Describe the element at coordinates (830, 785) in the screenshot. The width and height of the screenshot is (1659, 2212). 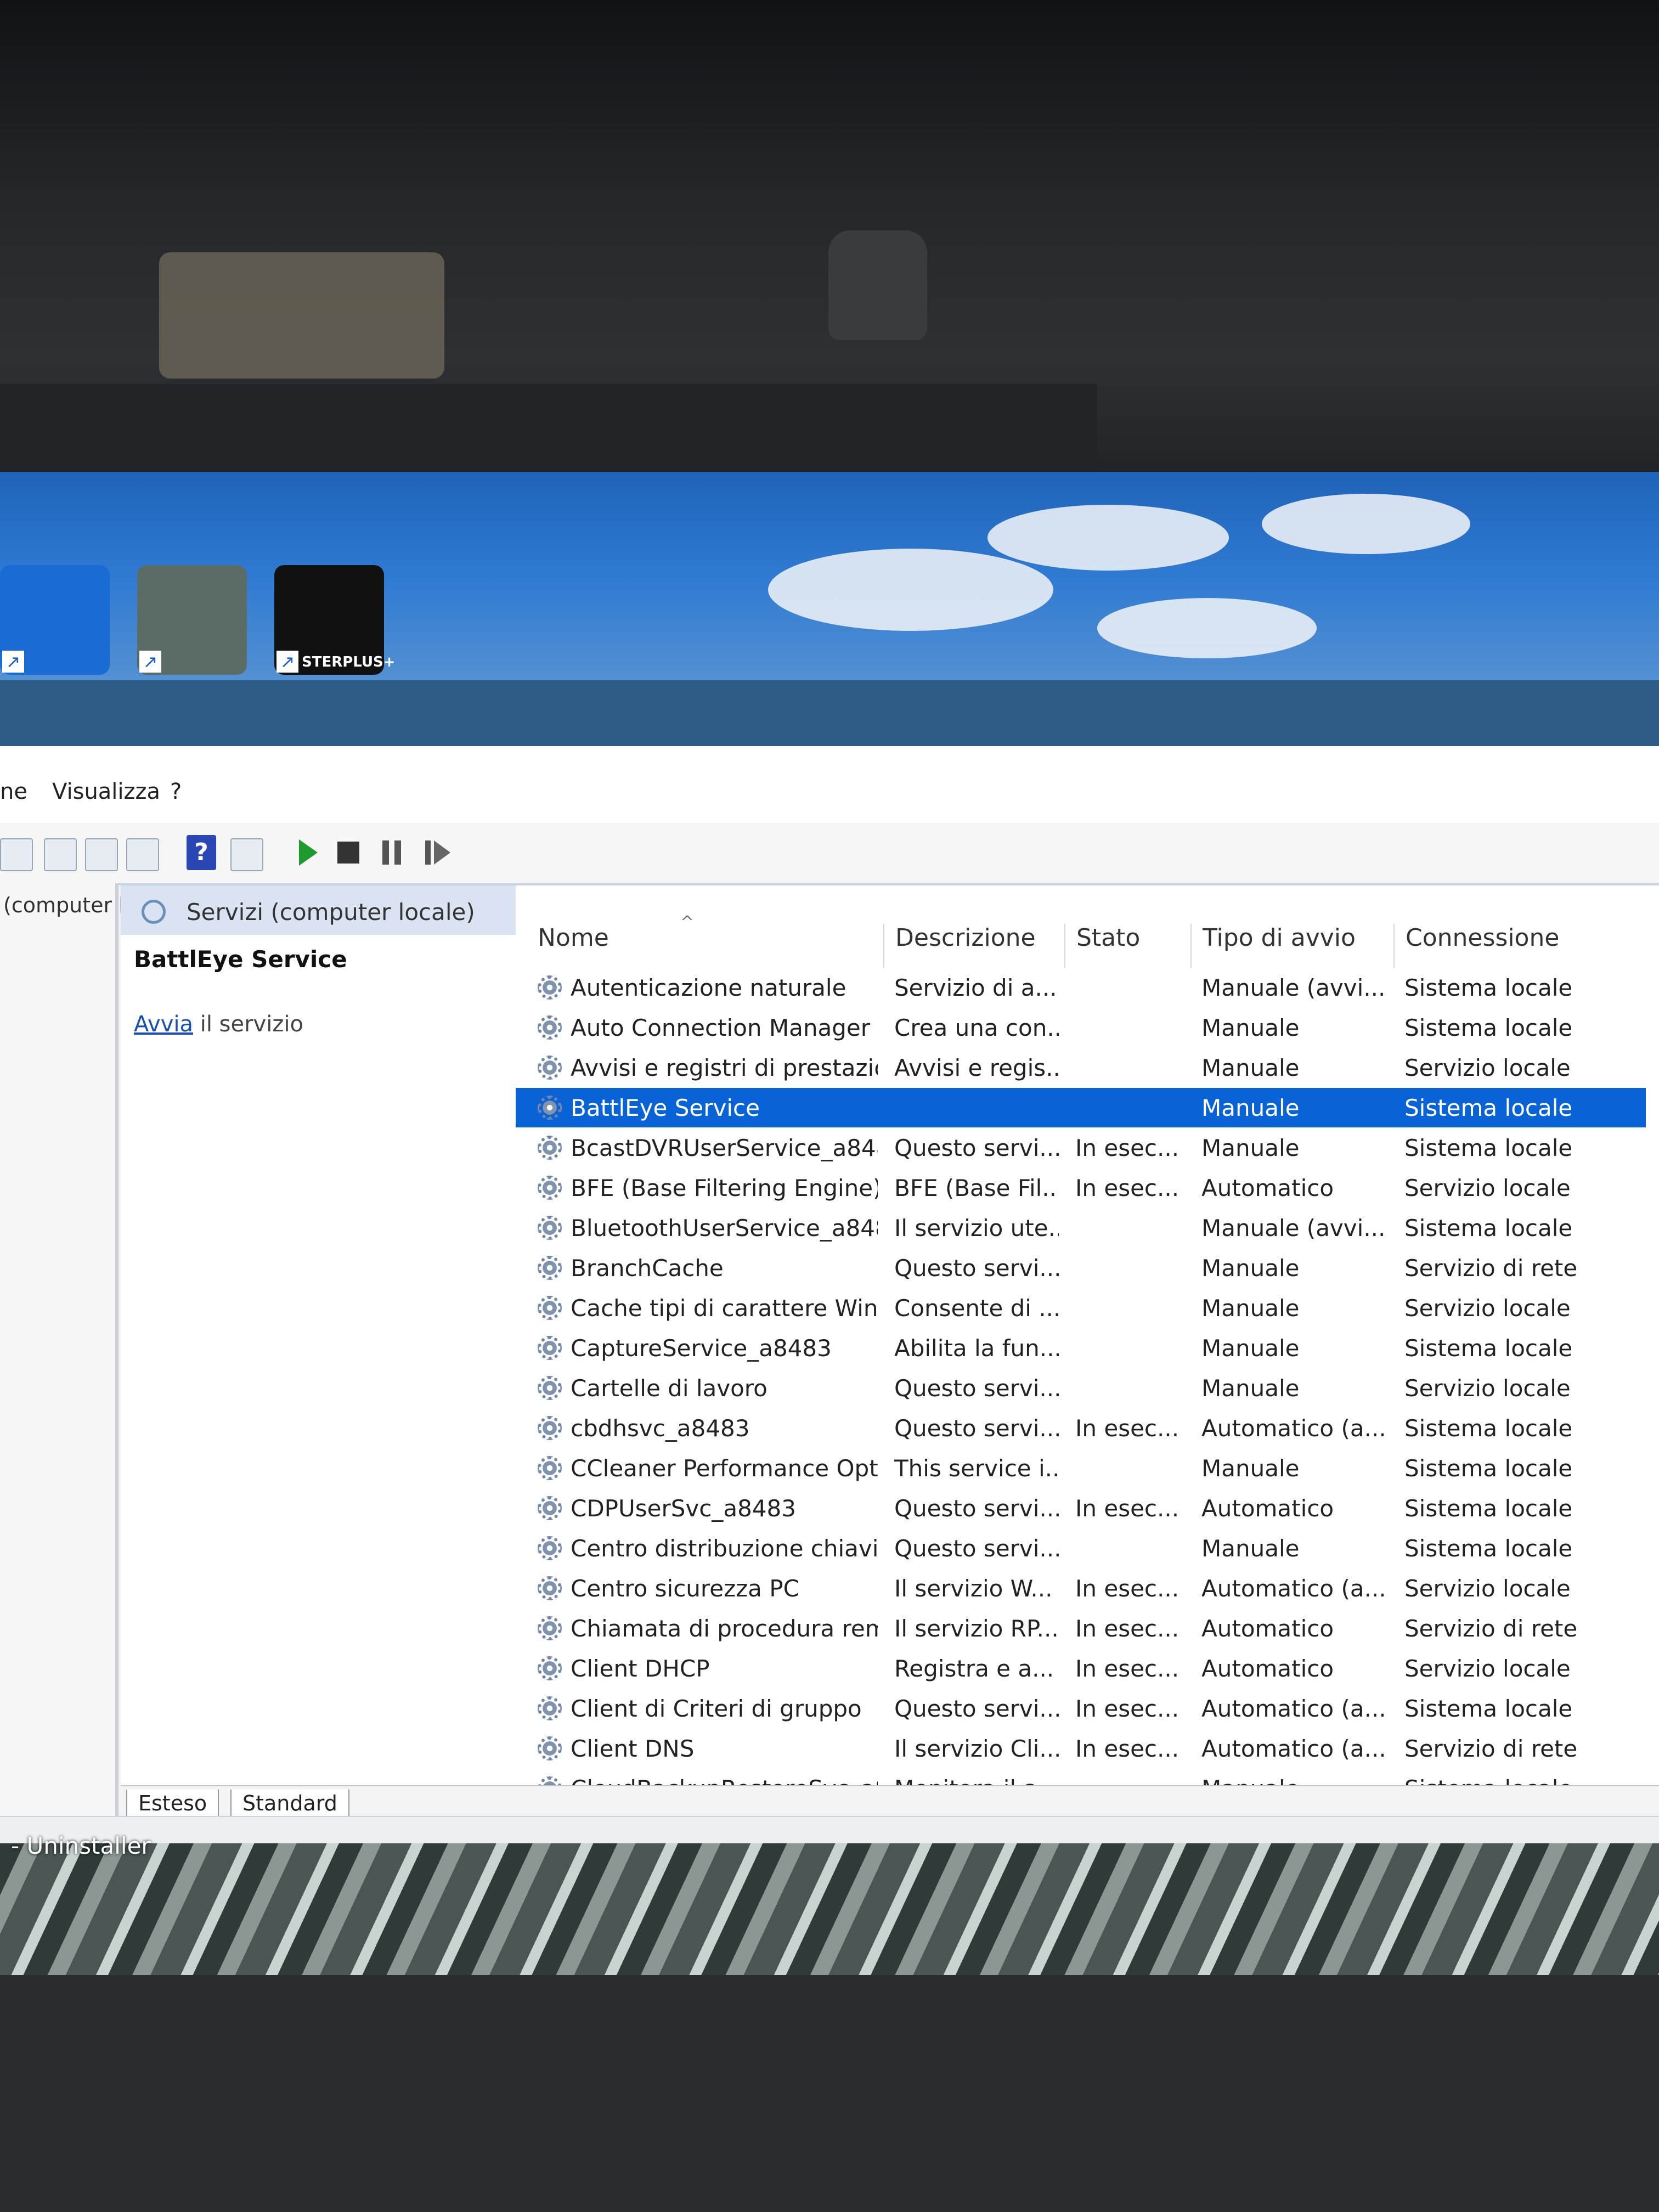
I see `menu-bar: ne Visualizza ?` at that location.